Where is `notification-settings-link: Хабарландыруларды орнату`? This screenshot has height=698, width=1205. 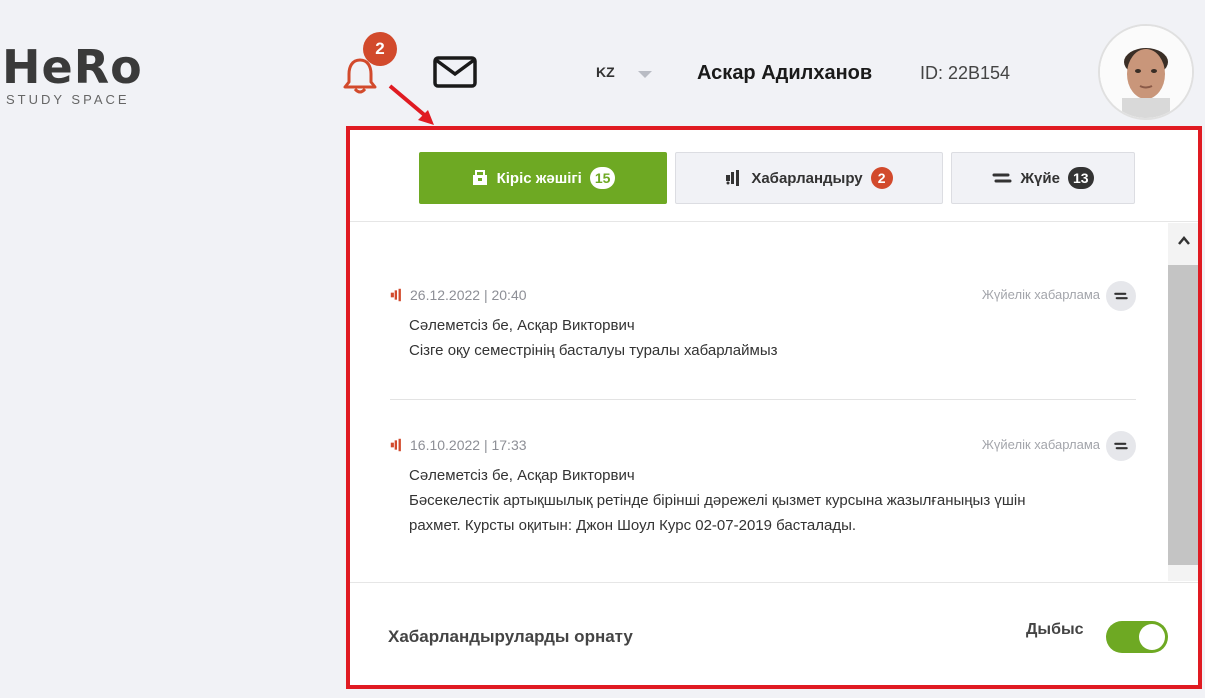 notification-settings-link: Хабарландыруларды орнату is located at coordinates (510, 637).